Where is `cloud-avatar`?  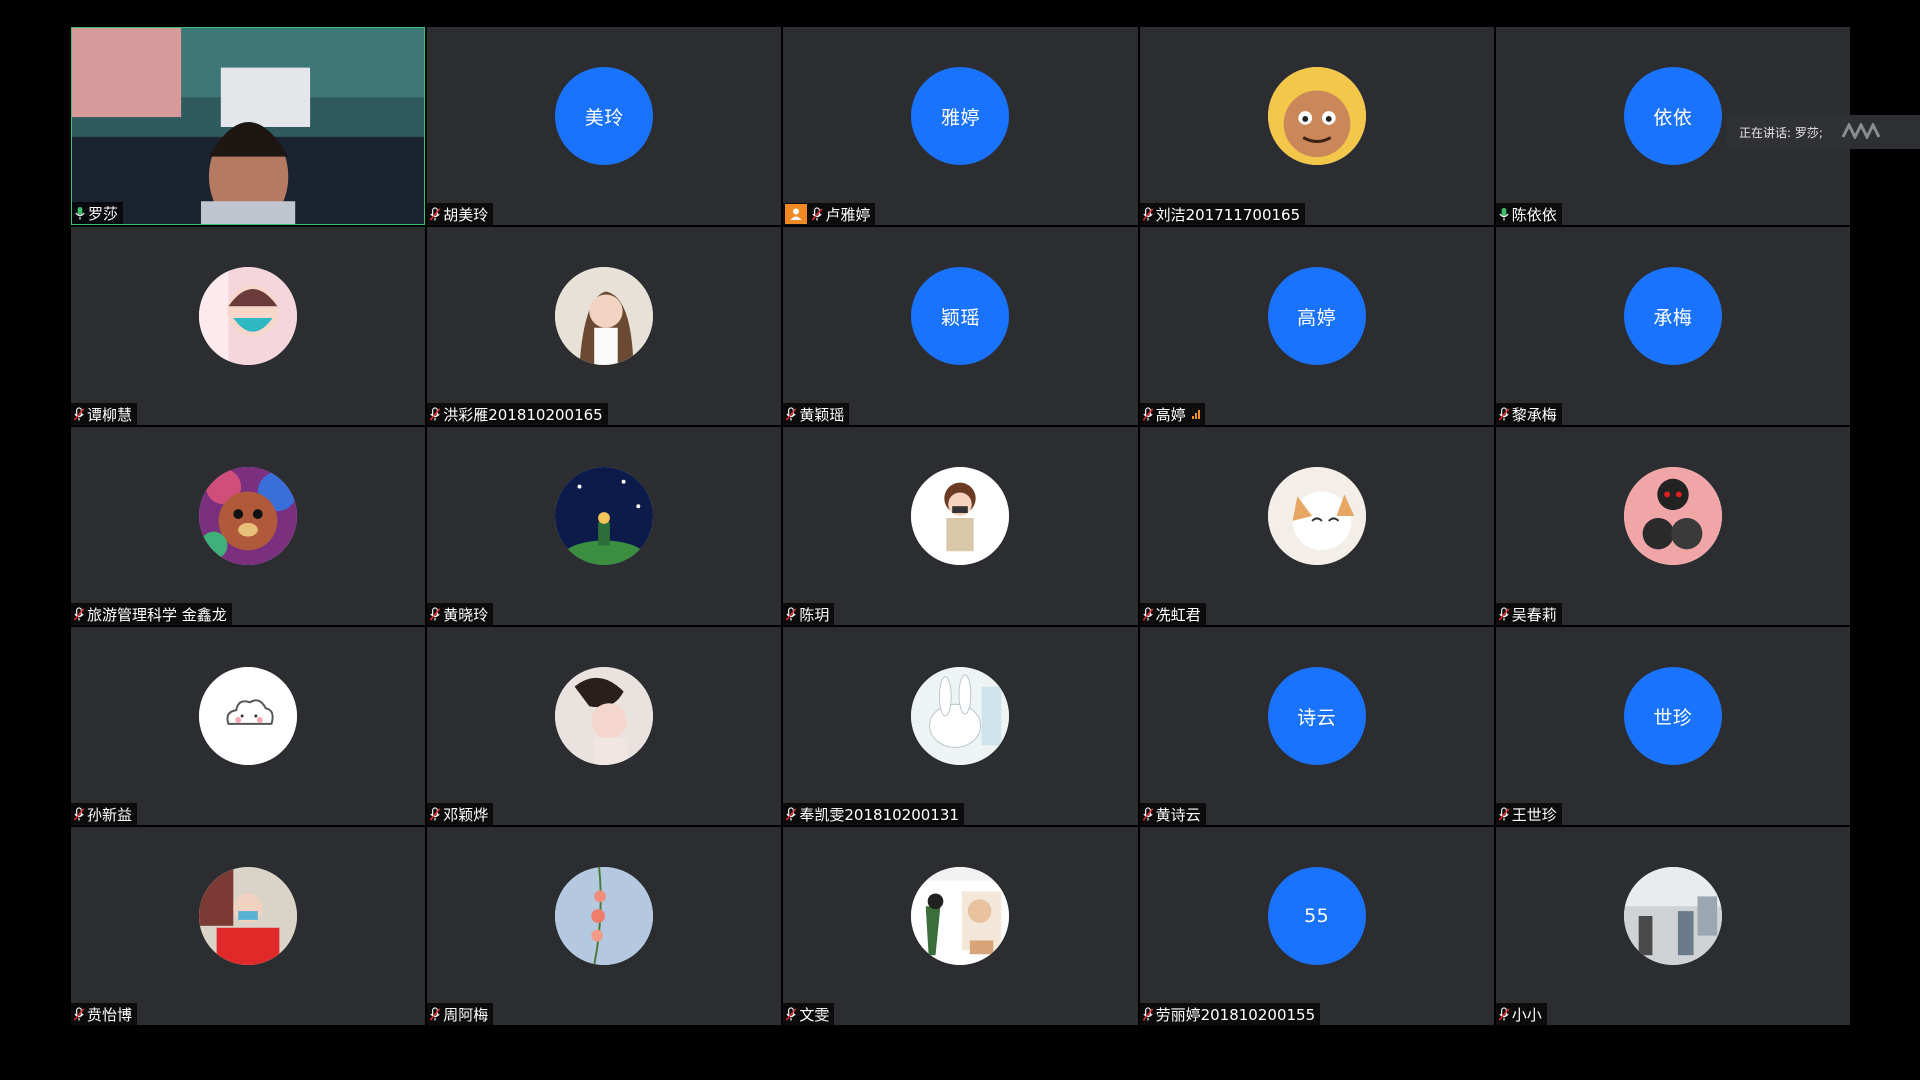 cloud-avatar is located at coordinates (248, 716).